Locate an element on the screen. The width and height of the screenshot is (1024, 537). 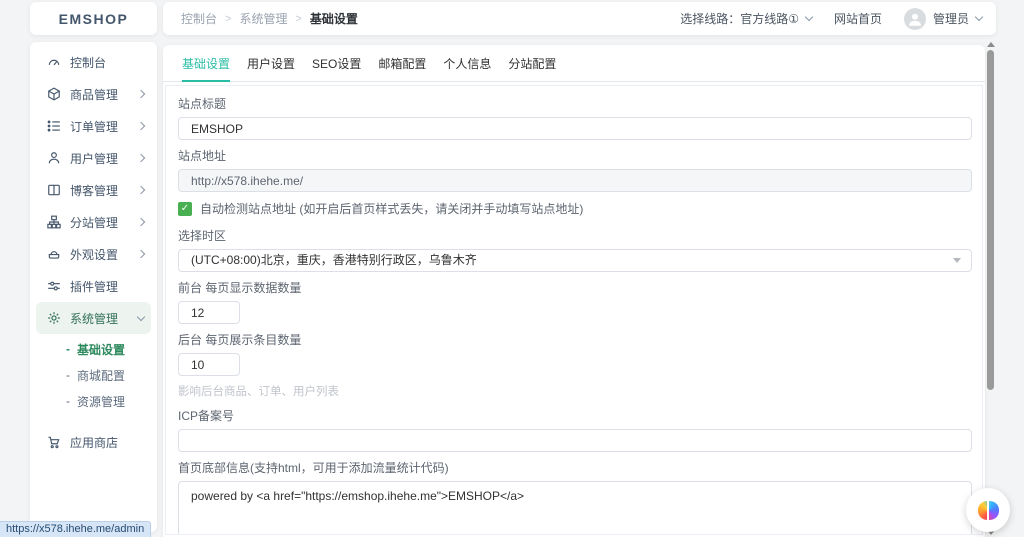
icp-field: ICP备案号 is located at coordinates (575, 430).